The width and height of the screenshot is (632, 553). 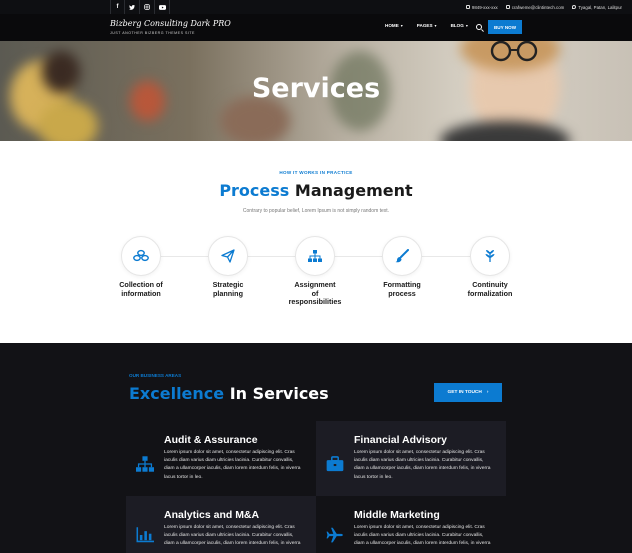 I want to click on main-nav: HOME ▾ PAGES ▾ BLOG ▾, so click(x=433, y=25).